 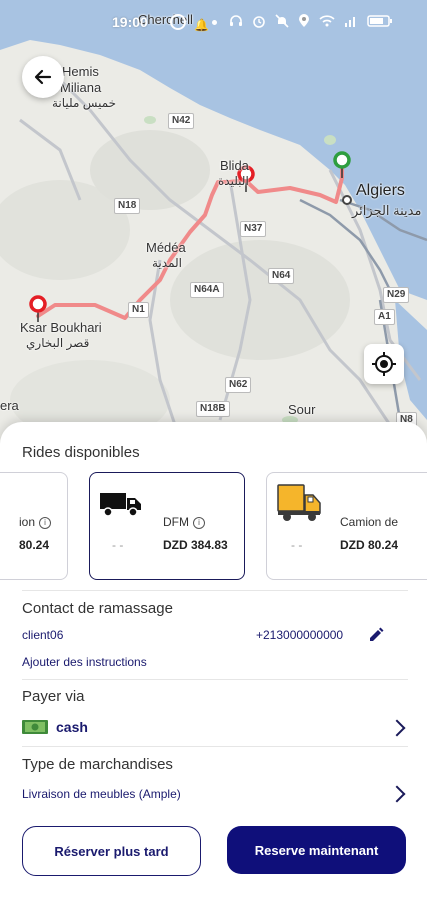 I want to click on road-shield: N62, so click(x=238, y=385).